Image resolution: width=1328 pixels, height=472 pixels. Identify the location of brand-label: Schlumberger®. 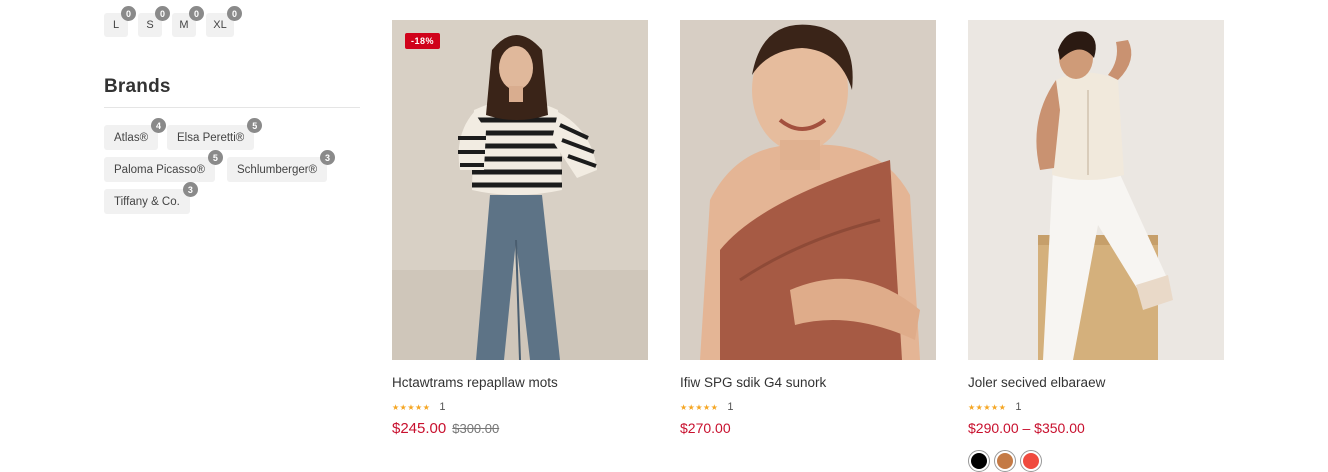
(277, 169).